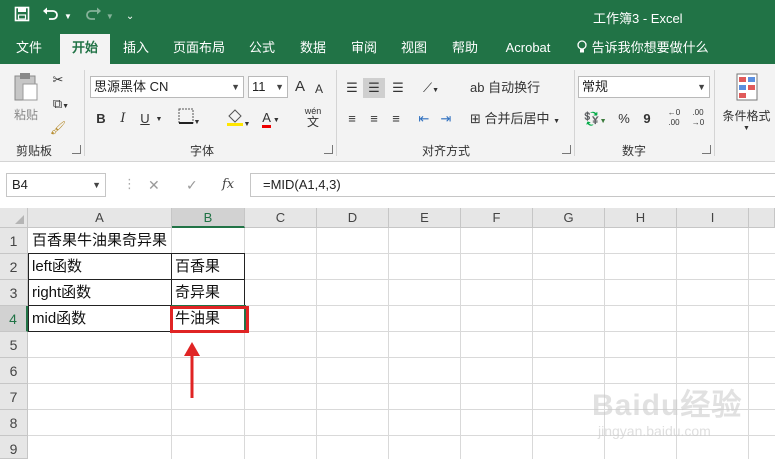 The image size is (775, 459). What do you see at coordinates (374, 119) in the screenshot?
I see `align-center-icon: ≡` at bounding box center [374, 119].